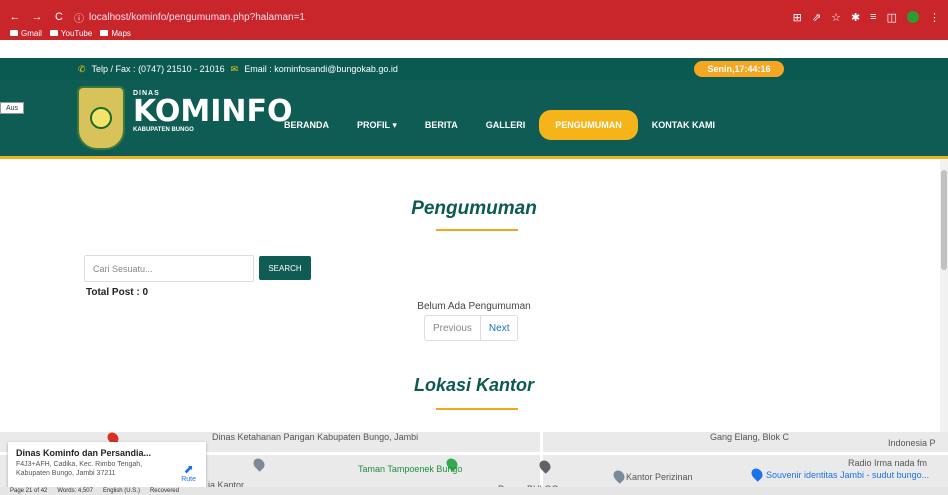 Image resolution: width=948 pixels, height=495 pixels. What do you see at coordinates (306, 125) in the screenshot?
I see `nav-beranda: BERANDA` at bounding box center [306, 125].